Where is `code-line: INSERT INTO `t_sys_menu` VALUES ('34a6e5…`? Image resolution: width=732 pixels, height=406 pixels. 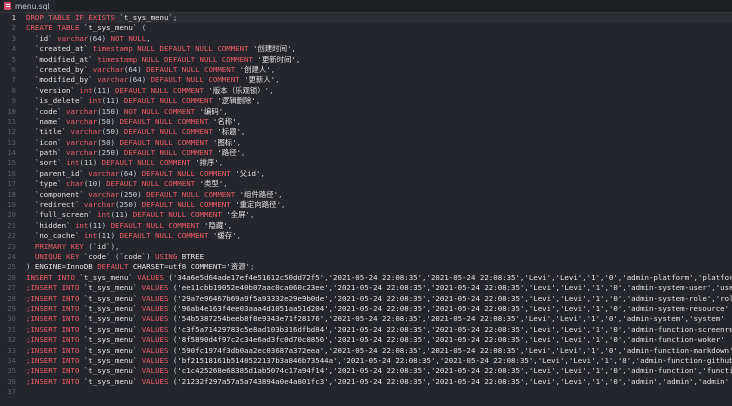 code-line: INSERT INTO `t_sys_menu` VALUES ('34a6e5… is located at coordinates (379, 278).